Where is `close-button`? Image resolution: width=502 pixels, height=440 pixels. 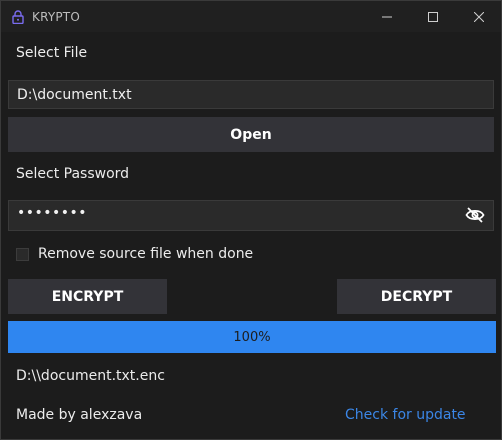
close-button is located at coordinates (479, 16).